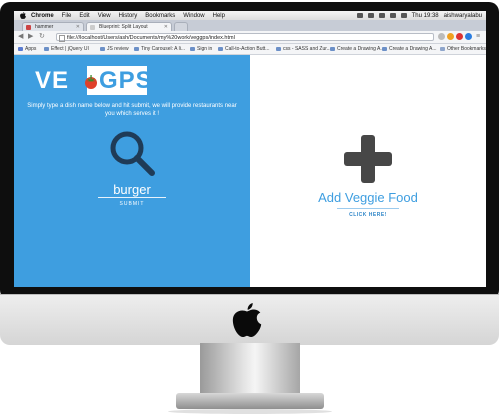 The height and width of the screenshot is (417, 500). Describe the element at coordinates (160, 16) in the screenshot. I see `menu-bookmarks: Bookmarks` at that location.